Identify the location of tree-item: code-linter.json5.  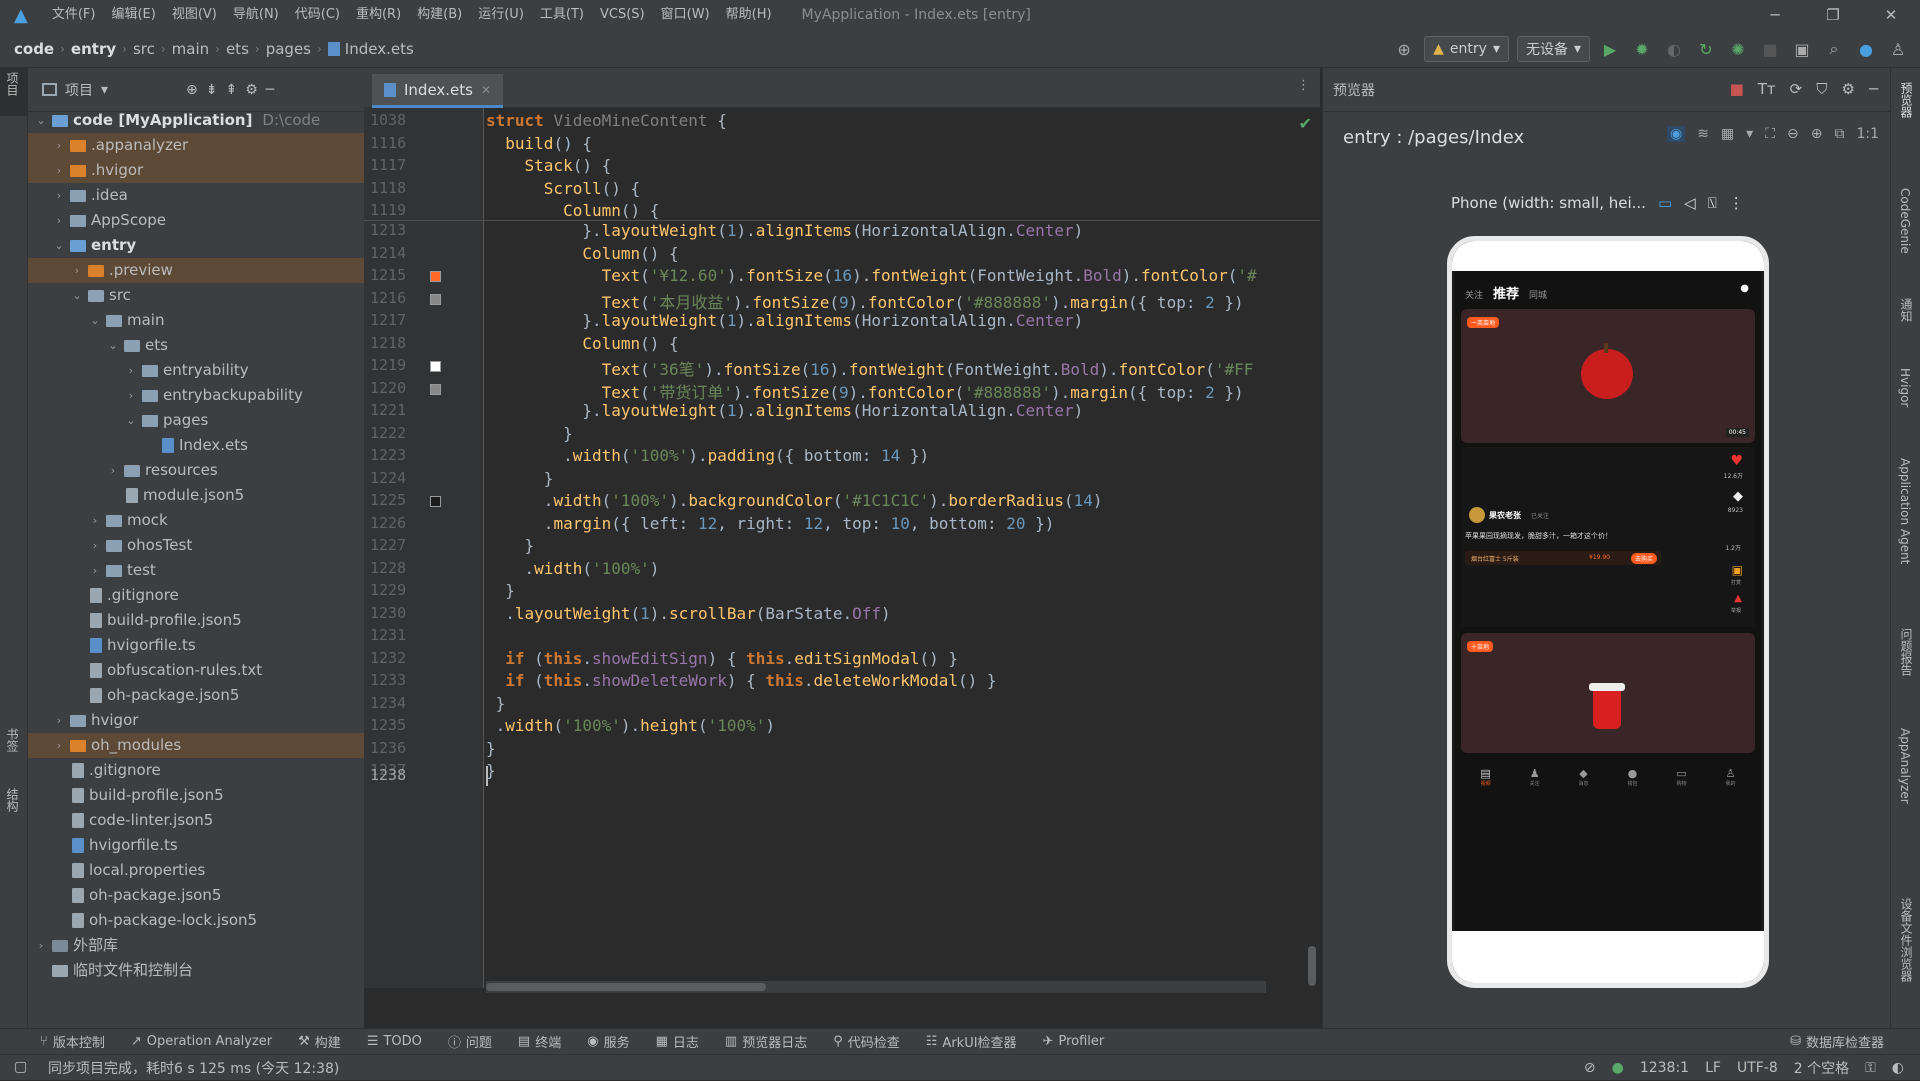
(196, 820).